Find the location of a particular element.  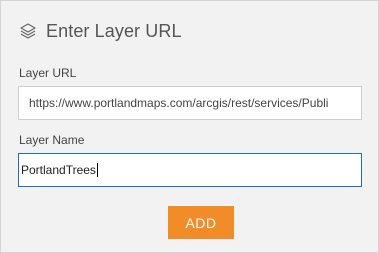

panel-header: Enter Layer URL is located at coordinates (100, 31).